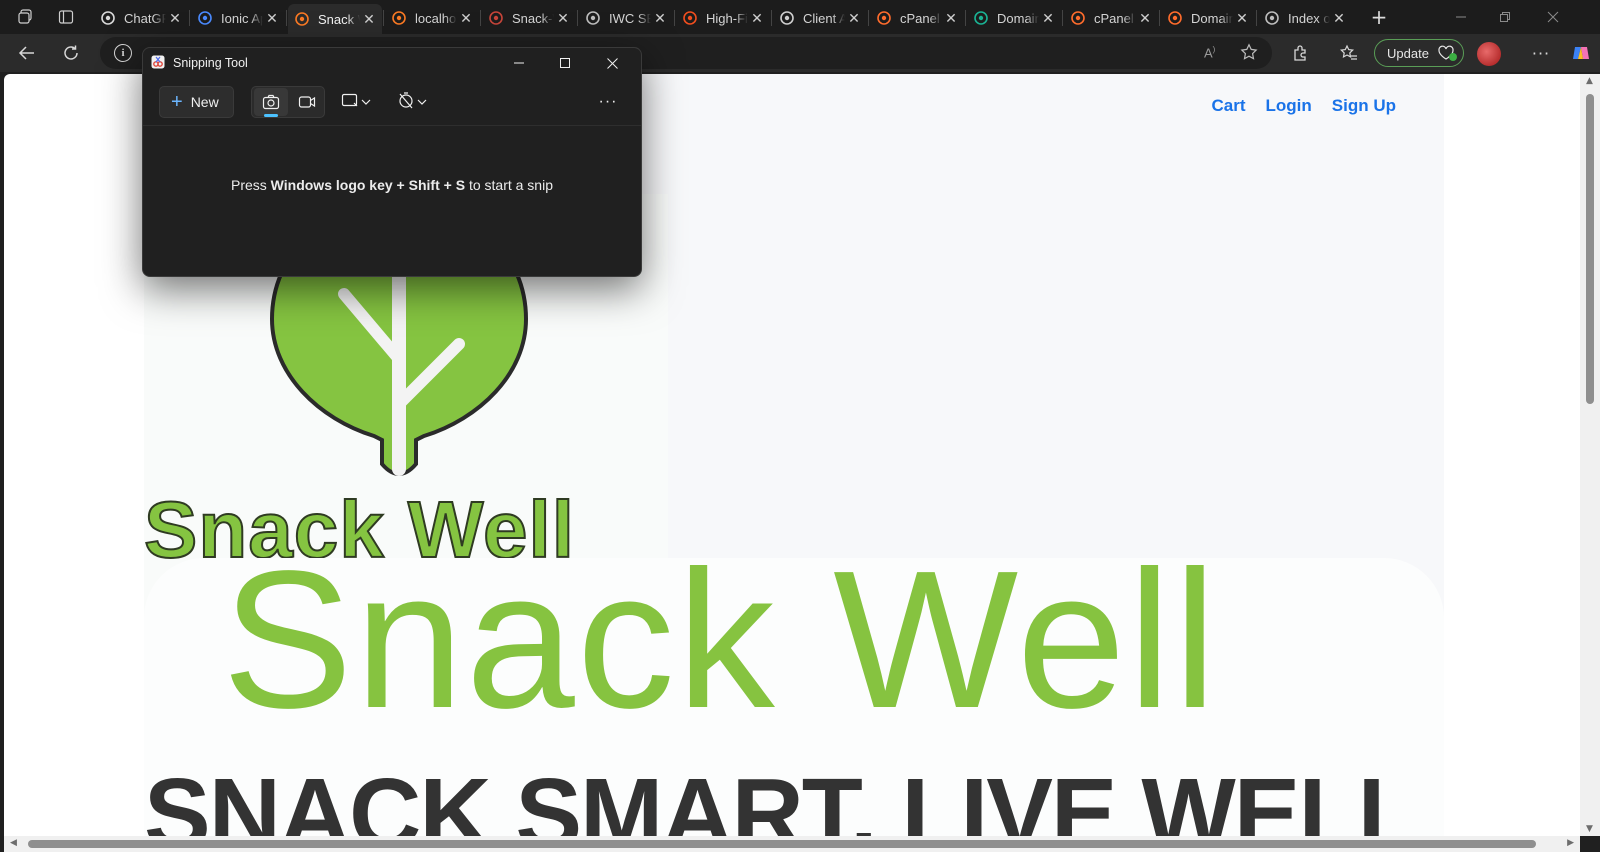  What do you see at coordinates (612, 63) in the screenshot?
I see `snip-close-icon` at bounding box center [612, 63].